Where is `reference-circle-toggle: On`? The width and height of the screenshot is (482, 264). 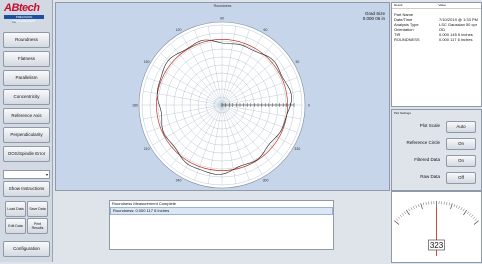 reference-circle-toggle: On is located at coordinates (461, 144).